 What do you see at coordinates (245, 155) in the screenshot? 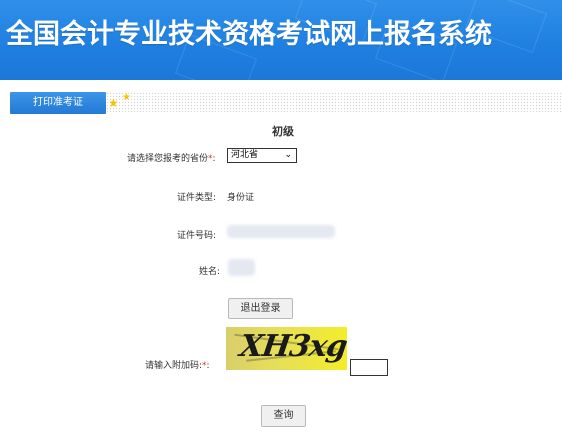
I see `province-select-value: 河北省` at bounding box center [245, 155].